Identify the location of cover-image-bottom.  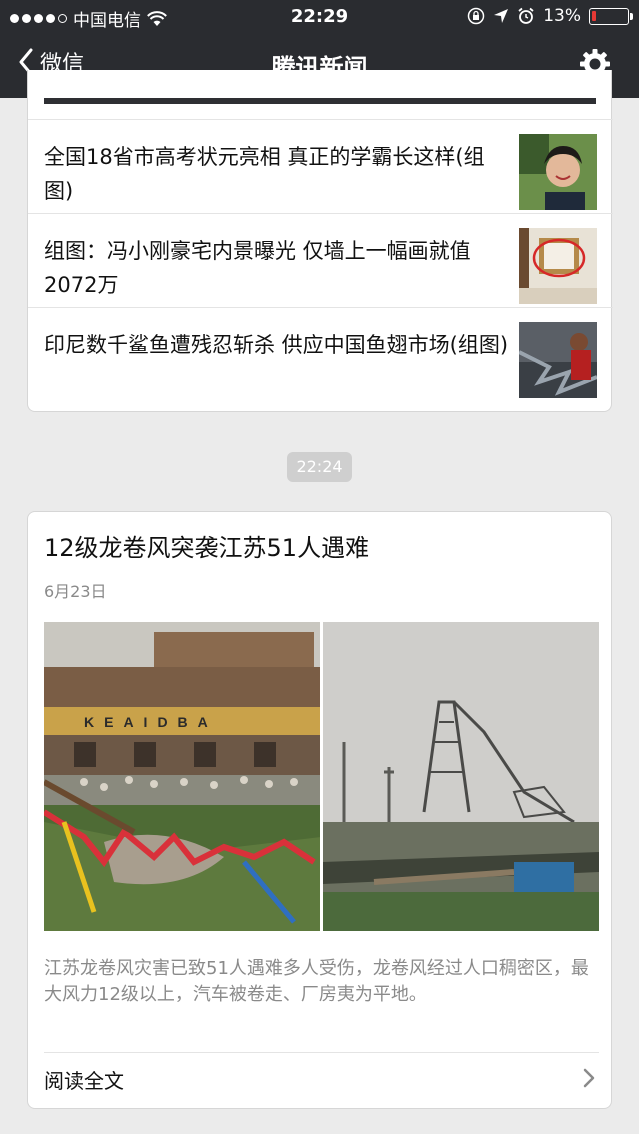
(320, 101).